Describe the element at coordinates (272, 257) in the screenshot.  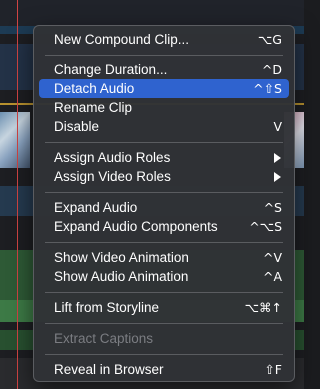
I see `menu-item-shortcut: ^V` at that location.